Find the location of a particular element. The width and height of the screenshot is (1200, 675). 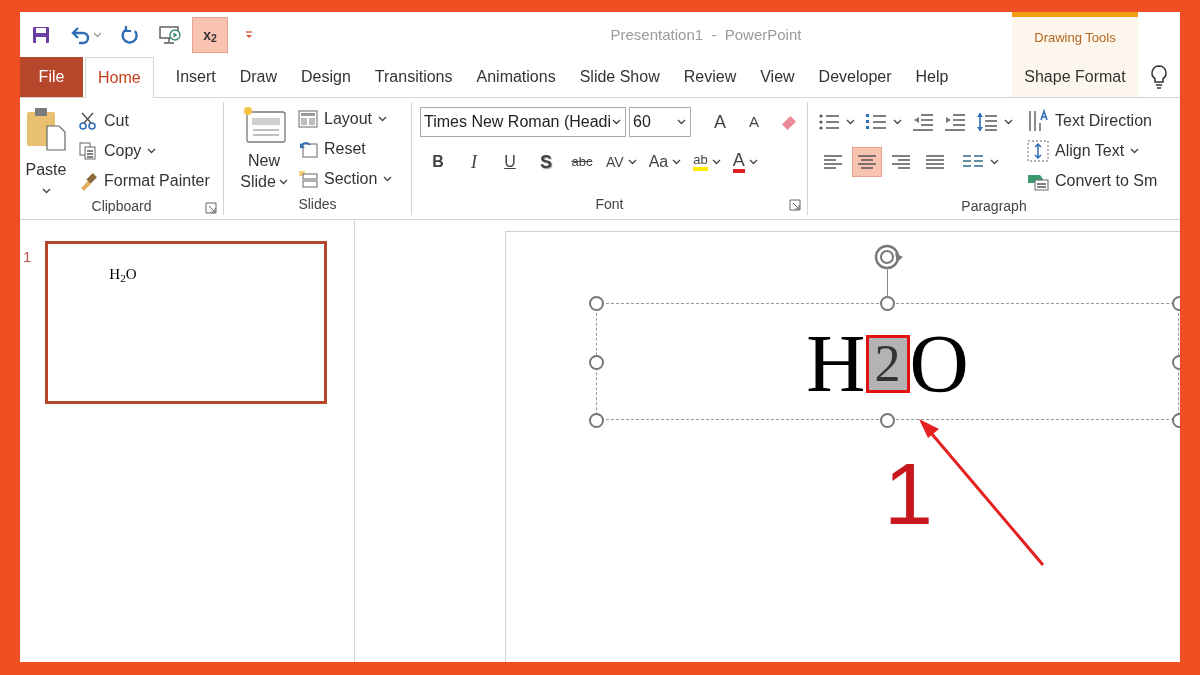

scissors-icon is located at coordinates (88, 121).